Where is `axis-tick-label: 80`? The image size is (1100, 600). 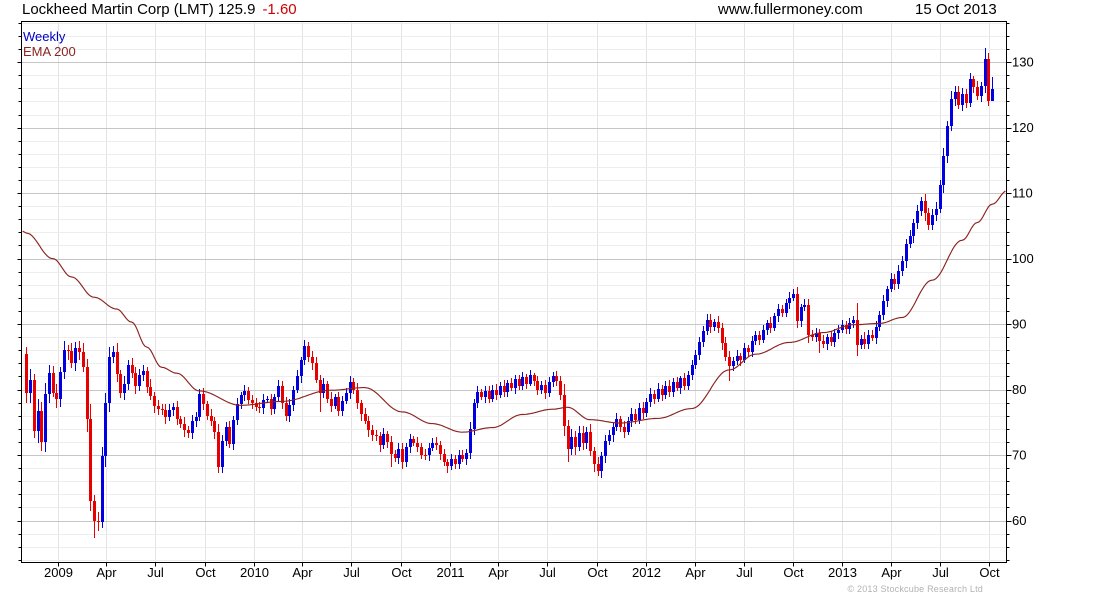
axis-tick-label: 80 is located at coordinates (1019, 389).